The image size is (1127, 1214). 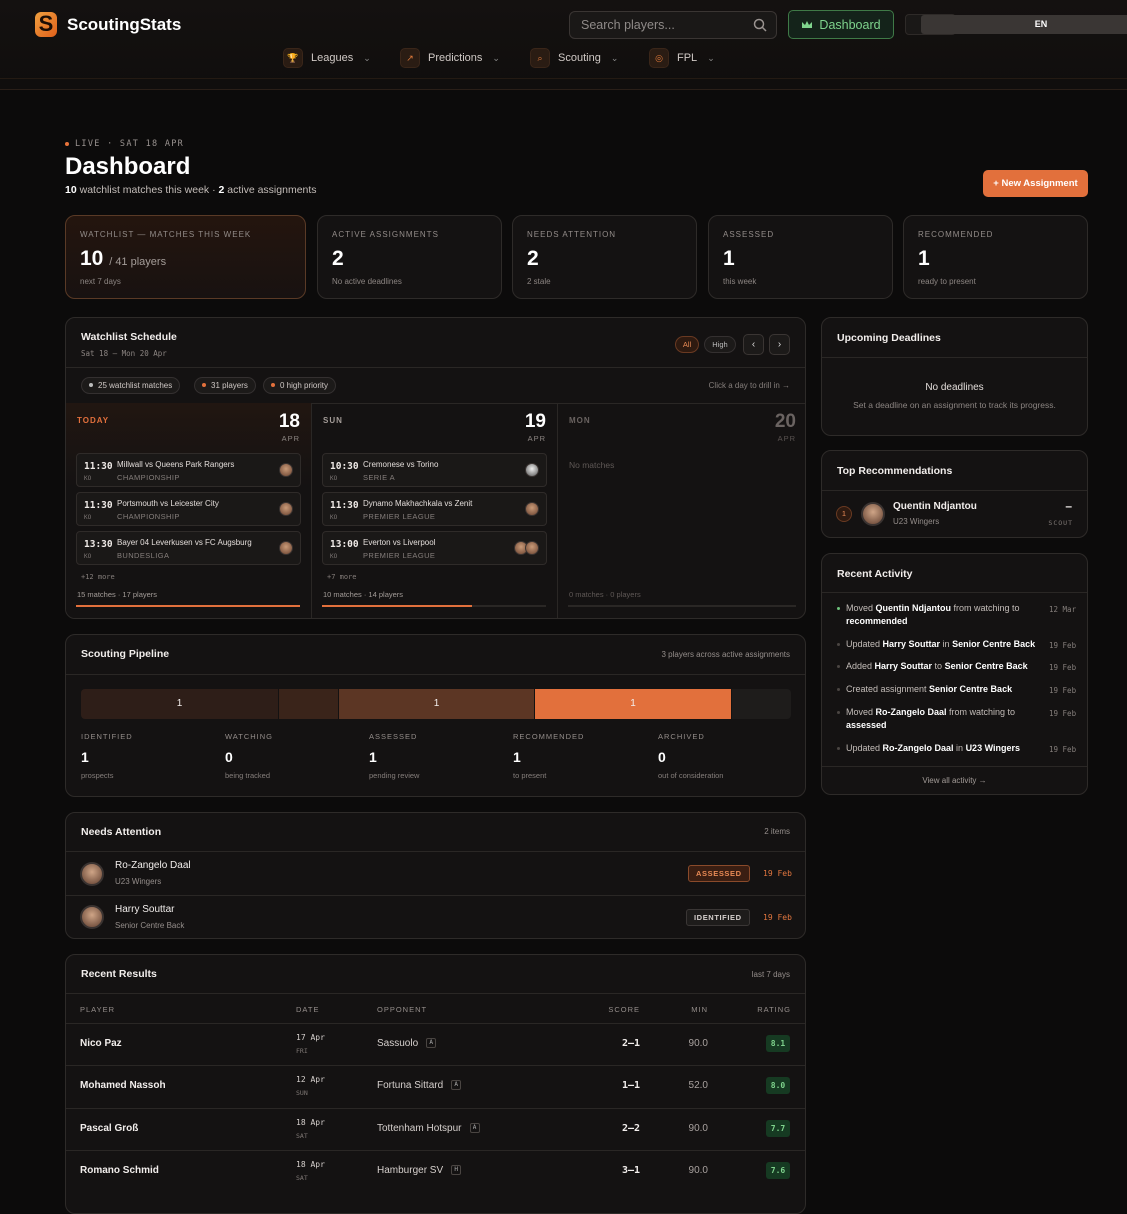 I want to click on pipeline-segment-watching, so click(x=308, y=704).